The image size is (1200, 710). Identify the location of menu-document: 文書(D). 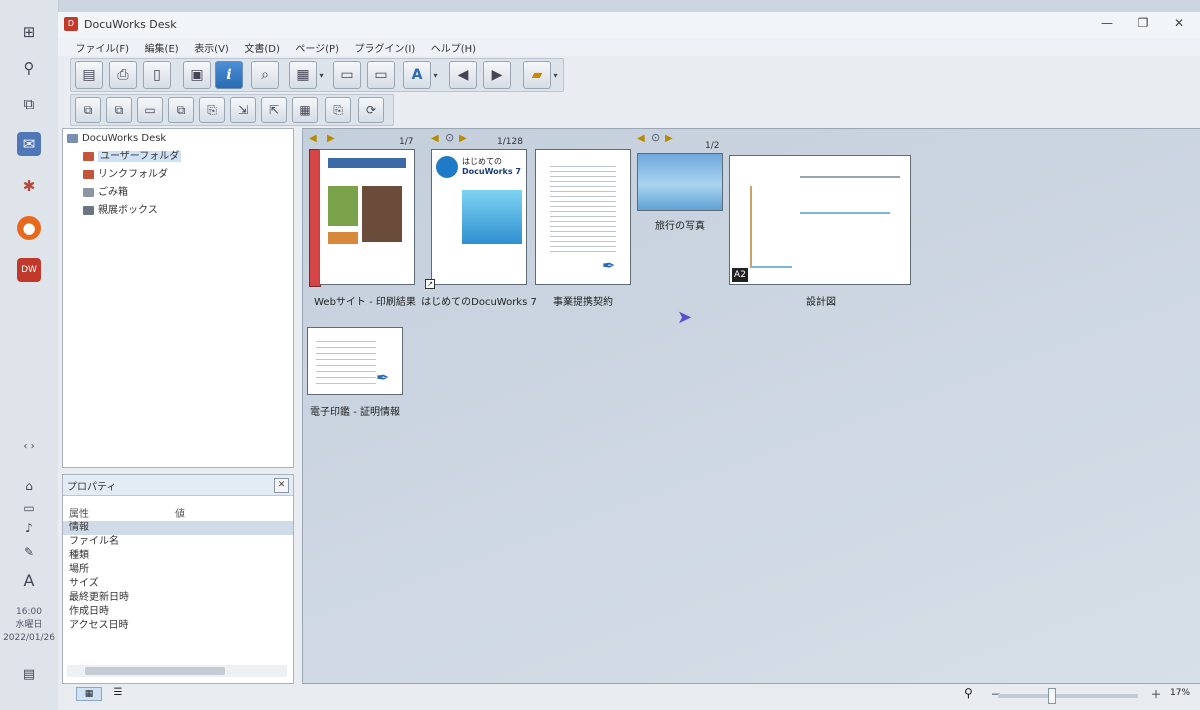
(262, 47).